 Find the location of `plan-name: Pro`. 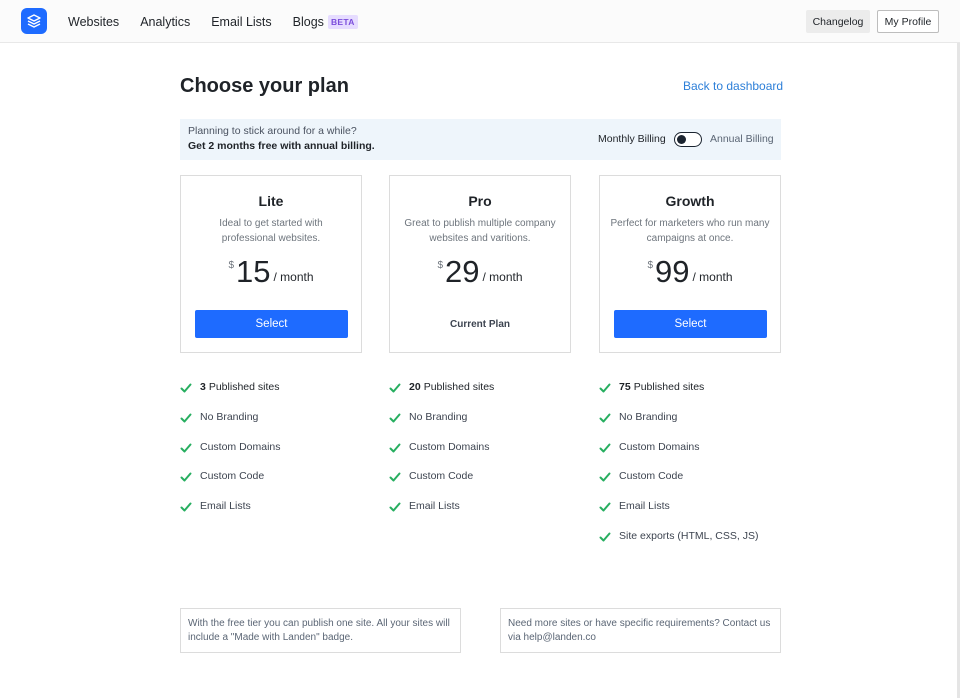

plan-name: Pro is located at coordinates (480, 201).